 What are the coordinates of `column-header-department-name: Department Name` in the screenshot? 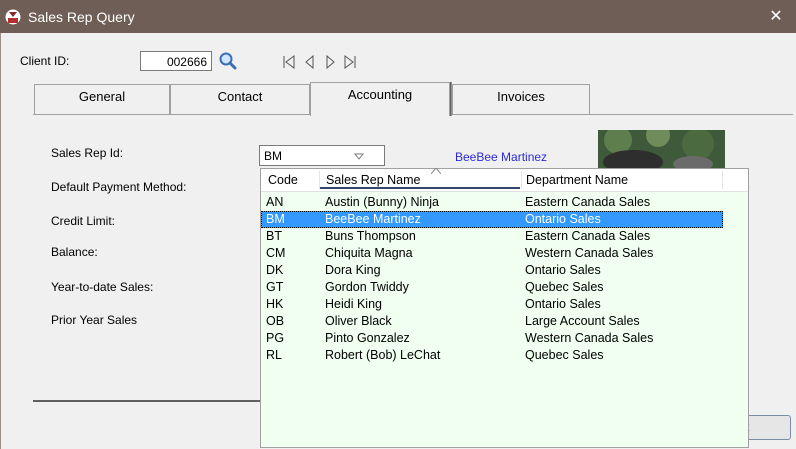 It's located at (577, 180).